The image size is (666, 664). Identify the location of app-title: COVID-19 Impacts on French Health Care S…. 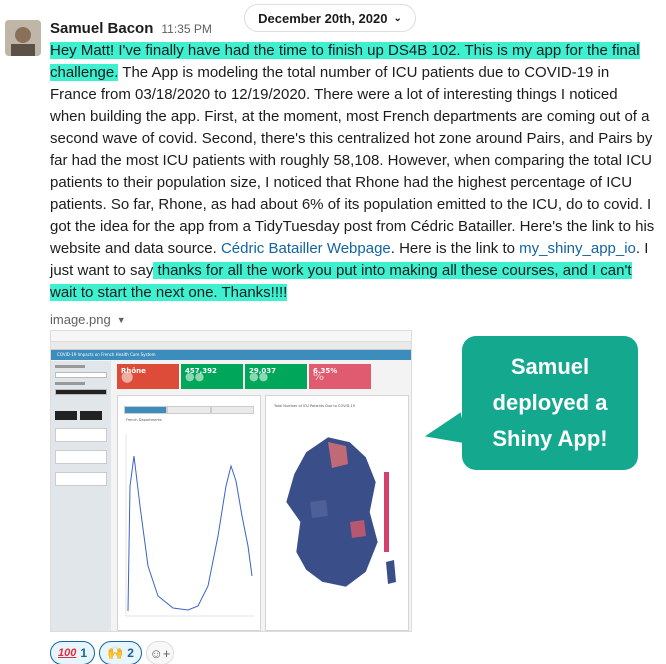
(231, 355).